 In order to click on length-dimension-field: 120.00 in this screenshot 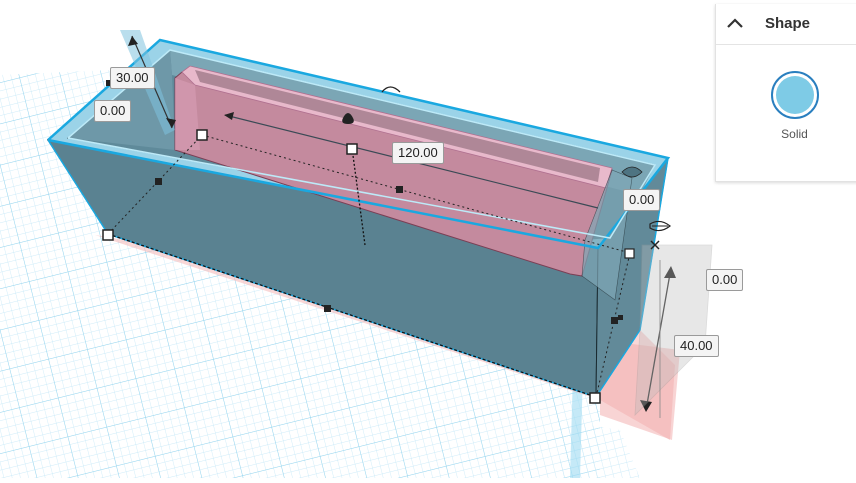, I will do `click(418, 153)`.